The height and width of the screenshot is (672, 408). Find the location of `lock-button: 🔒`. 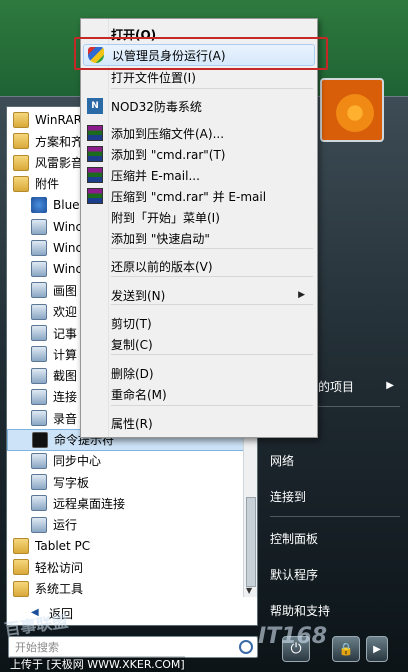

lock-button: 🔒 is located at coordinates (346, 649).